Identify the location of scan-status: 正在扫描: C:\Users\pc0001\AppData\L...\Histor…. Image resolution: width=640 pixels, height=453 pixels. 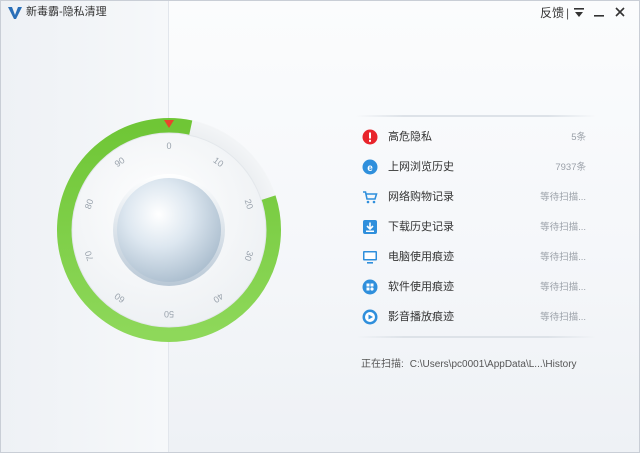
(469, 364).